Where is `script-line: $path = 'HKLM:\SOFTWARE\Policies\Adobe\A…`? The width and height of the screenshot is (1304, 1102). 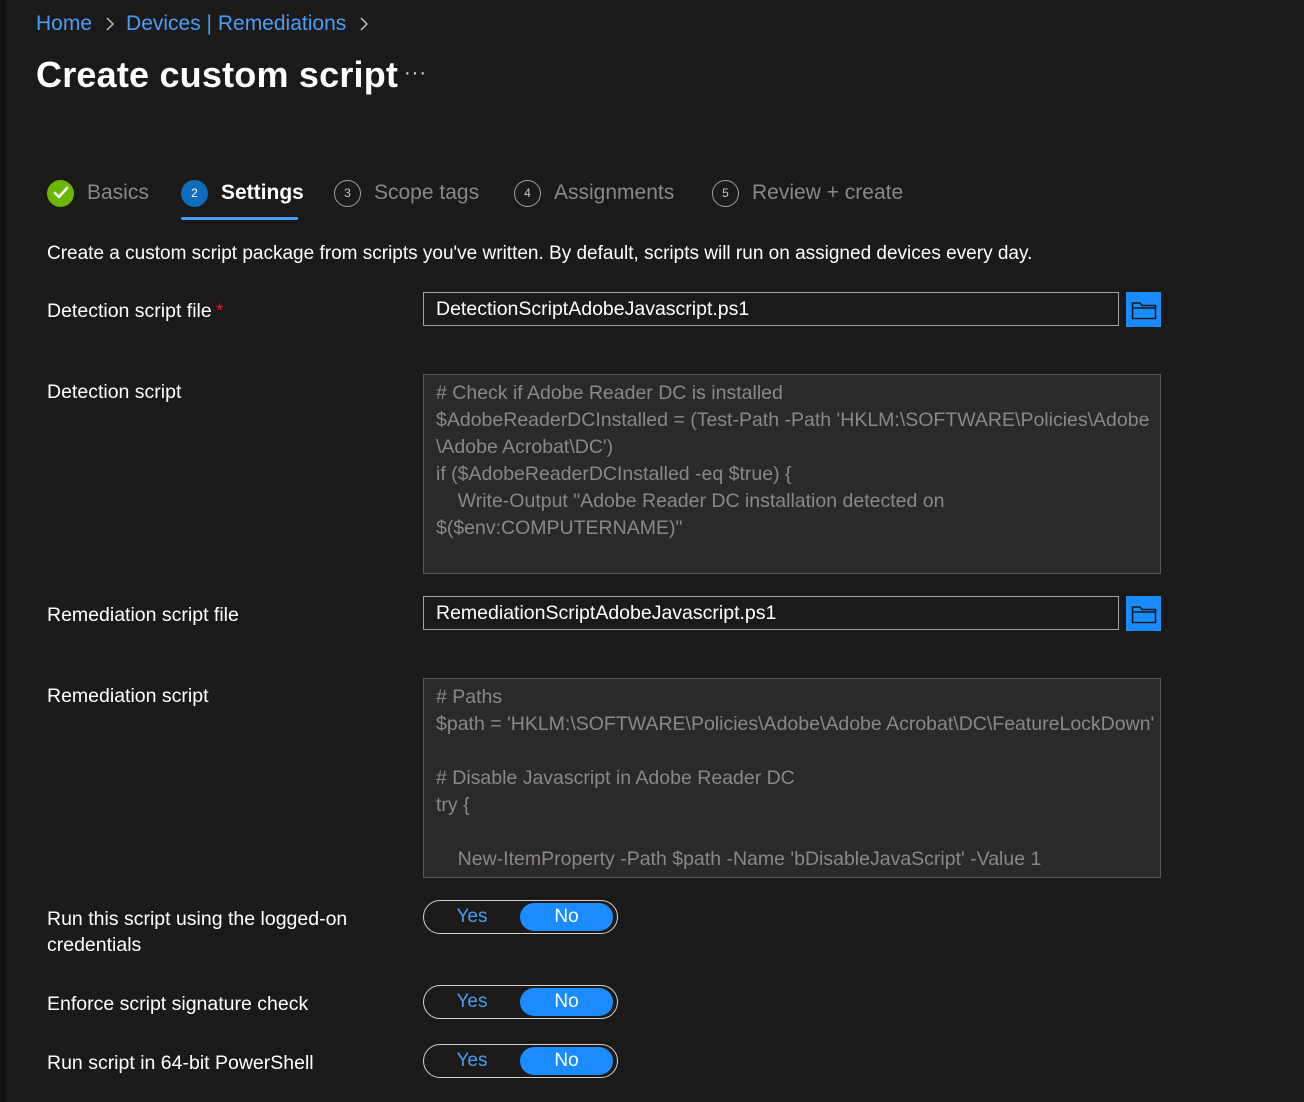 script-line: $path = 'HKLM:\SOFTWARE\Policies\Adobe\A… is located at coordinates (795, 724).